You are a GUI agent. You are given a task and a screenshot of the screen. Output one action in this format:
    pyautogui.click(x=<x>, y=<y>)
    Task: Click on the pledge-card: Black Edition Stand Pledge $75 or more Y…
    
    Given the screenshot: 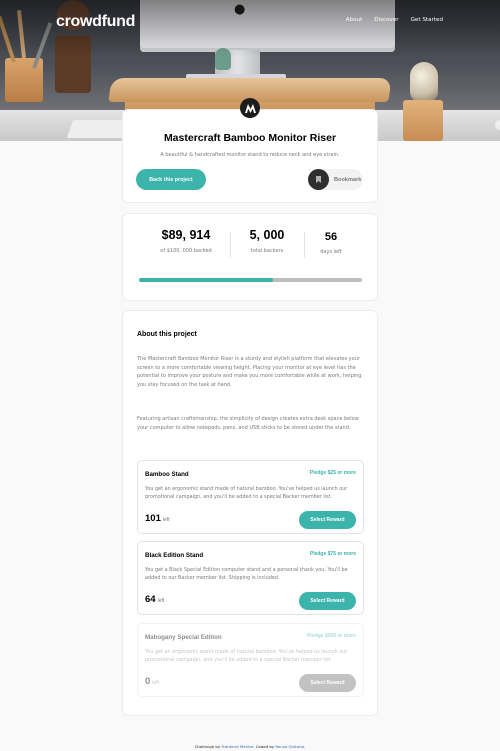 What is the action you would take?
    pyautogui.click(x=250, y=578)
    